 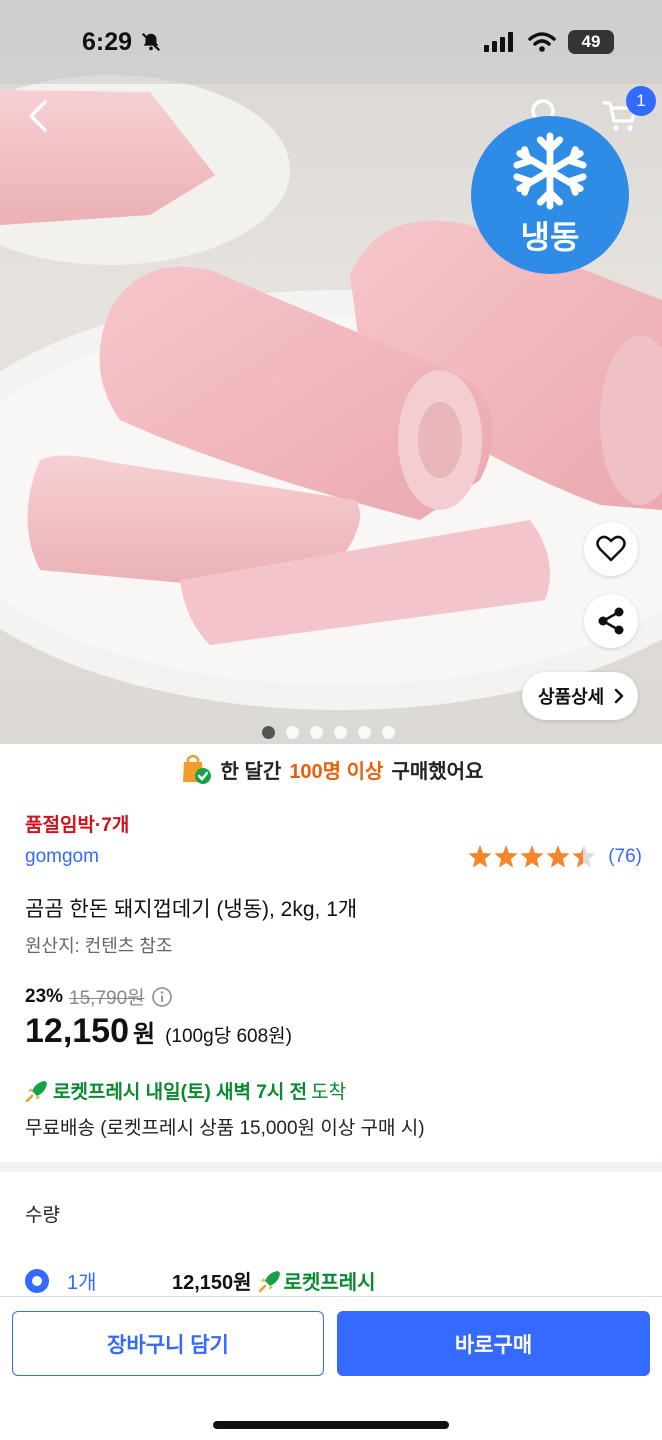 What do you see at coordinates (162, 997) in the screenshot?
I see `info-icon` at bounding box center [162, 997].